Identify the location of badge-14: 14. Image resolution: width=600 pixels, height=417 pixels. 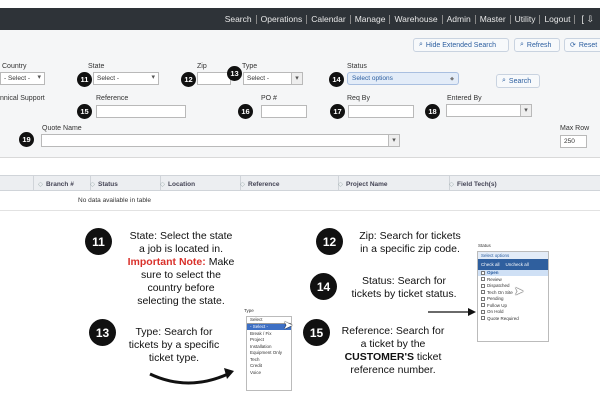
(336, 79).